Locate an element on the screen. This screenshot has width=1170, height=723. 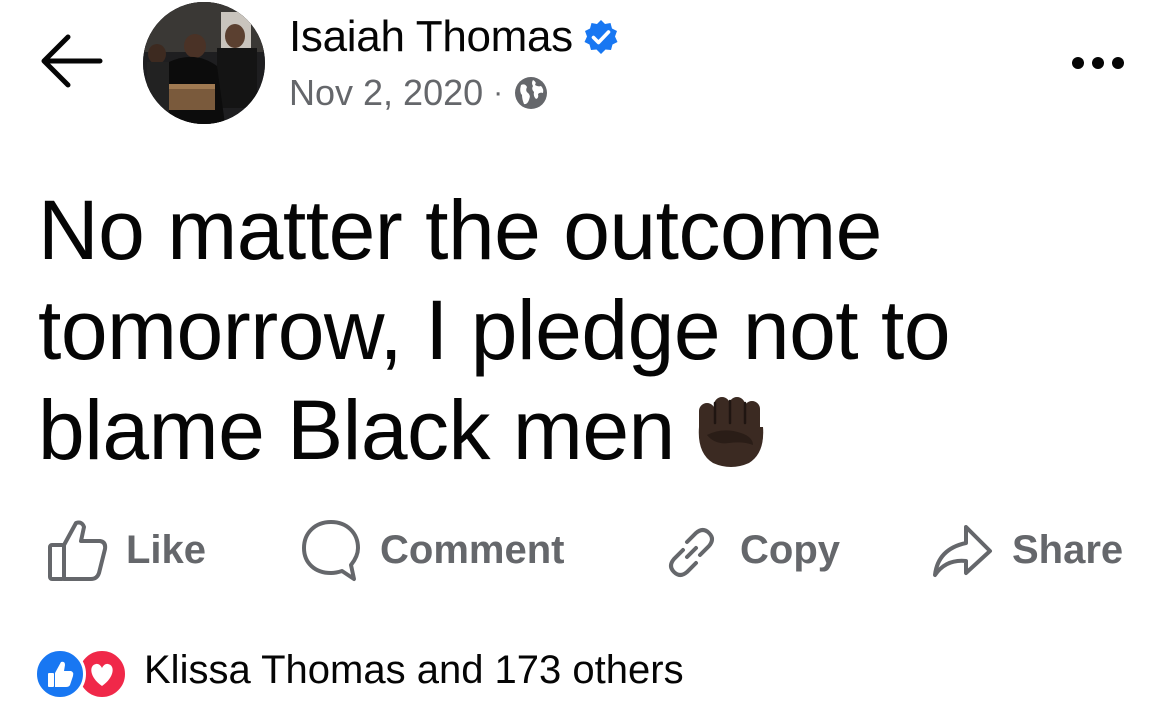
comment-label: Comment is located at coordinates (472, 549).